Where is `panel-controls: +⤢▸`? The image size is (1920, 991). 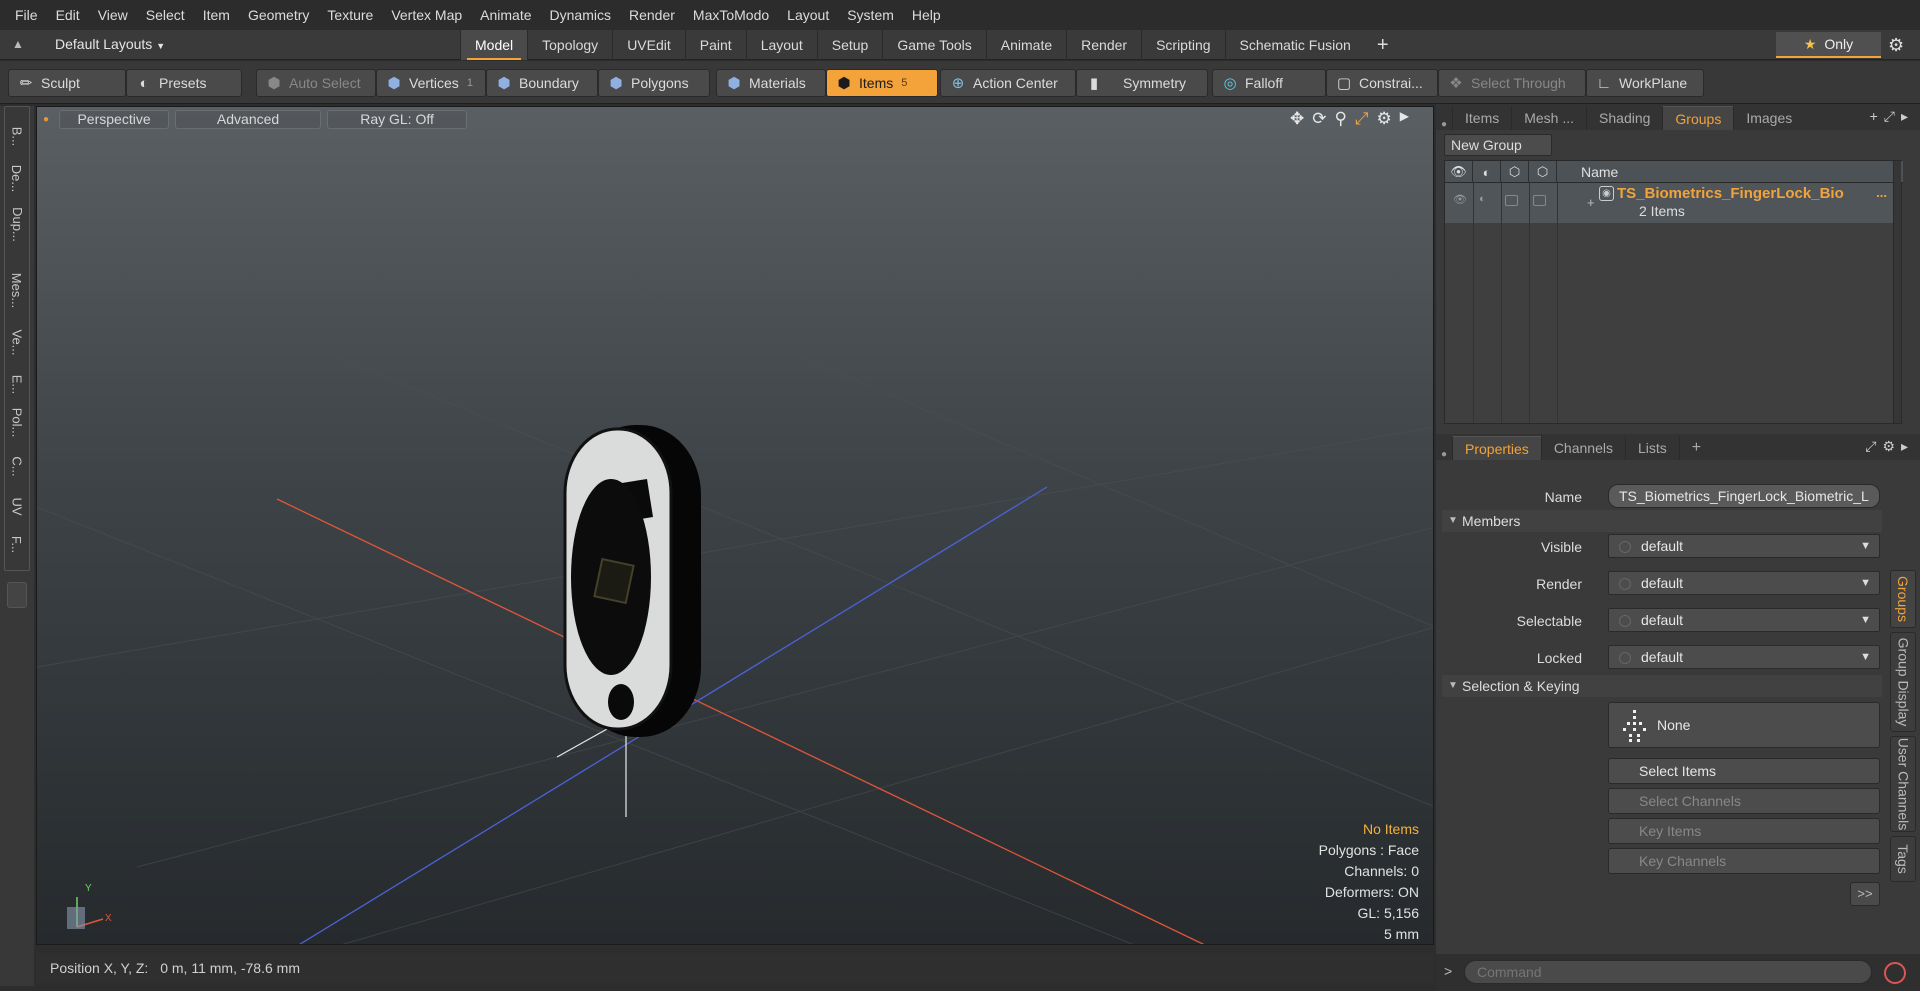
panel-controls: +⤢▸ is located at coordinates (1892, 116).